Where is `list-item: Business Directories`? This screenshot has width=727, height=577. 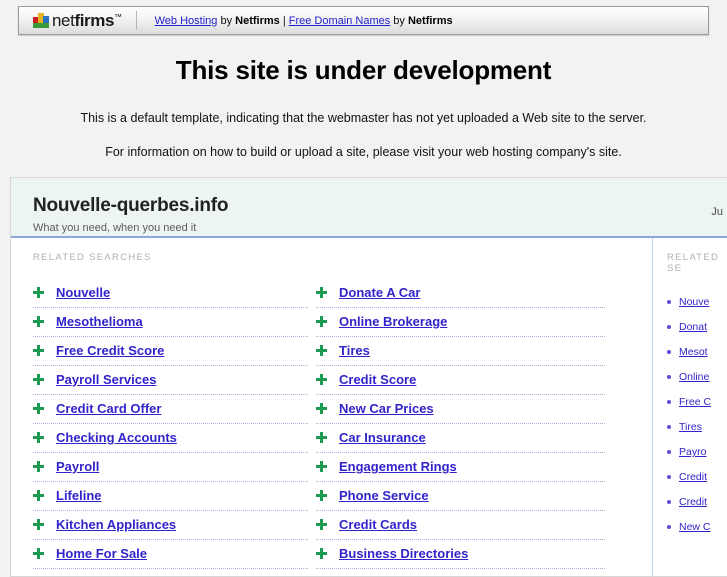
list-item: Business Directories is located at coordinates (460, 554).